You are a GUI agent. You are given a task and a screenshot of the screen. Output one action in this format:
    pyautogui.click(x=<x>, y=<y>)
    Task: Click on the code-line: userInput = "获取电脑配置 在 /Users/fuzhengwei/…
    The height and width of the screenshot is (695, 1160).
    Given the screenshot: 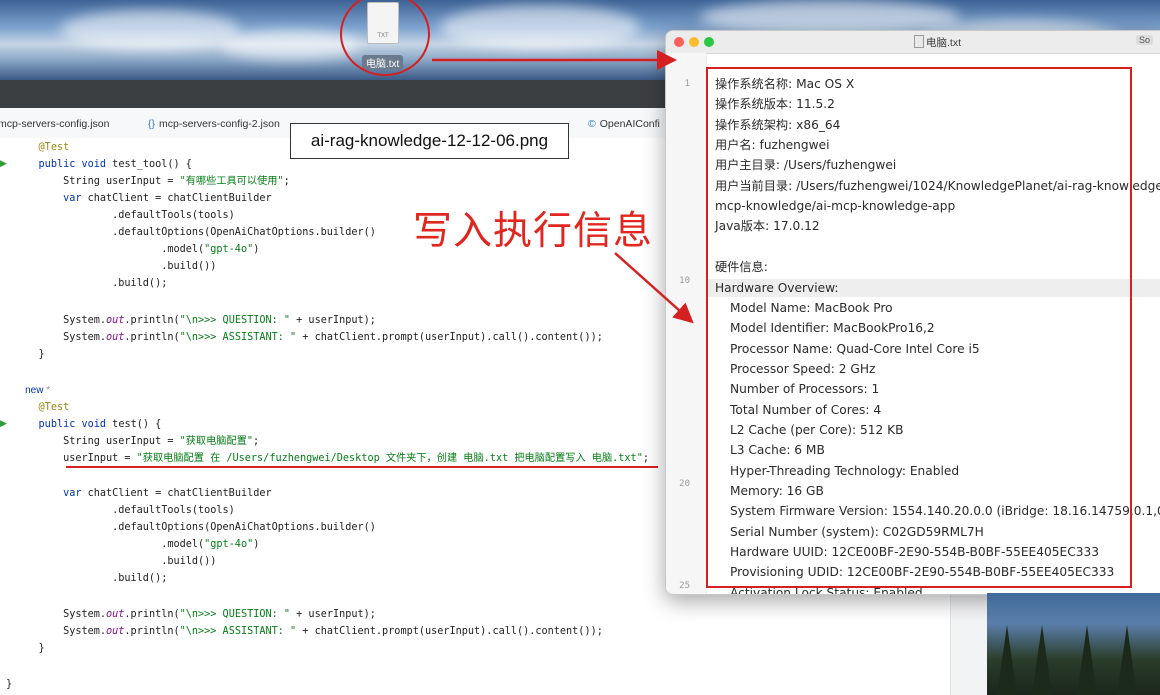 What is the action you would take?
    pyautogui.click(x=331, y=458)
    